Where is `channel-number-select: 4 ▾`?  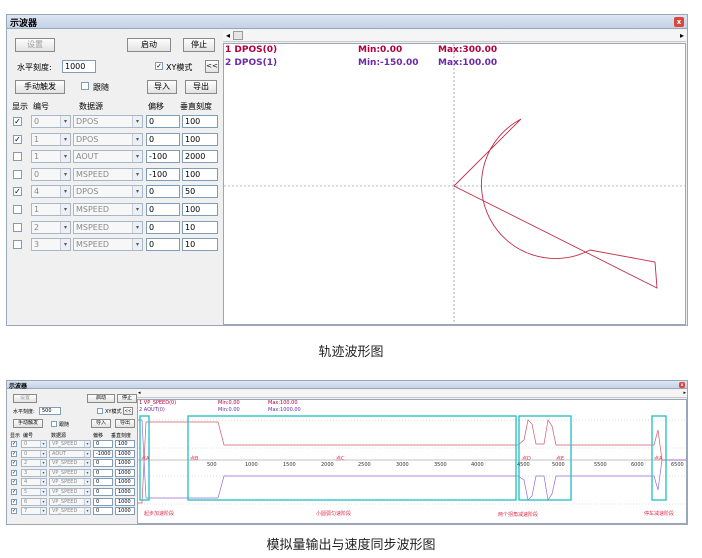 channel-number-select: 4 ▾ is located at coordinates (51, 191).